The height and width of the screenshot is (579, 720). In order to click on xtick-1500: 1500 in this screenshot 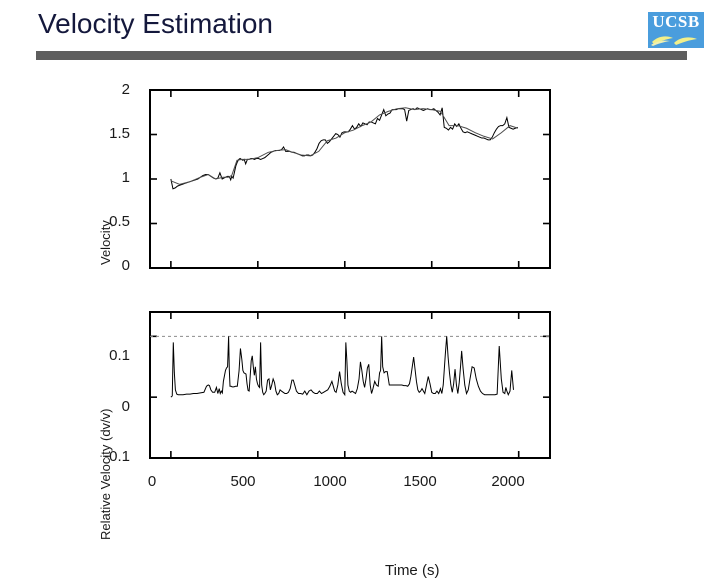, I will do `click(420, 481)`.